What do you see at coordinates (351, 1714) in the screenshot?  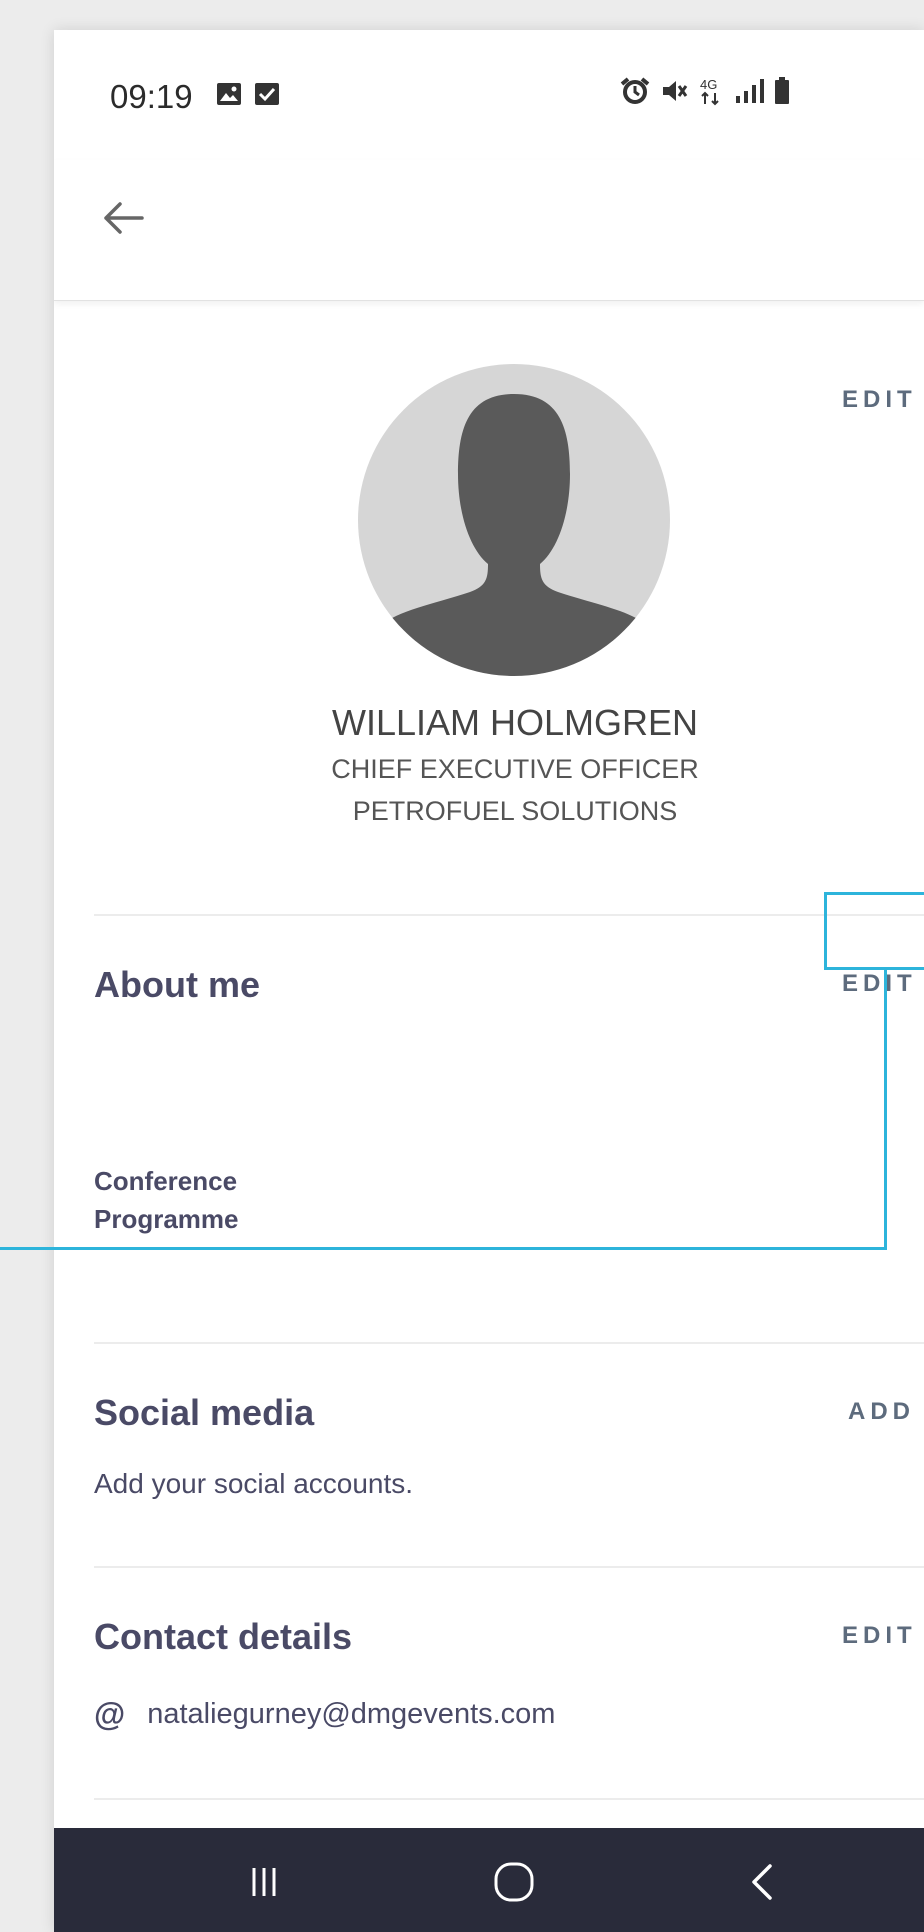 I see `contact-email: nataliegurney@dmgevents.com` at bounding box center [351, 1714].